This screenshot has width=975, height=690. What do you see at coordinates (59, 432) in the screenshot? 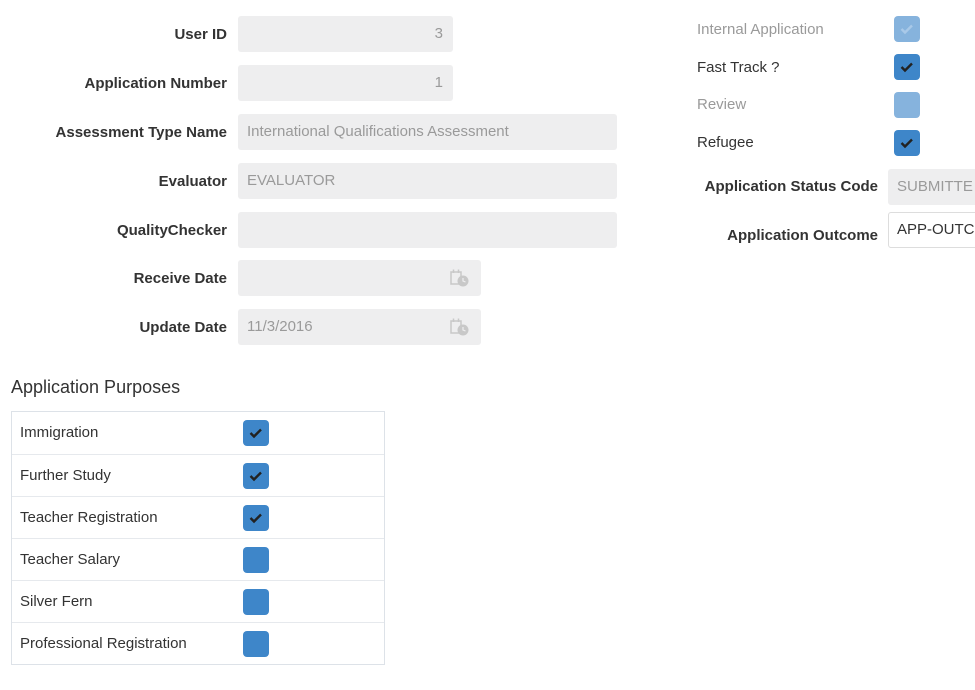
I see `purpose-label: Immigration` at bounding box center [59, 432].